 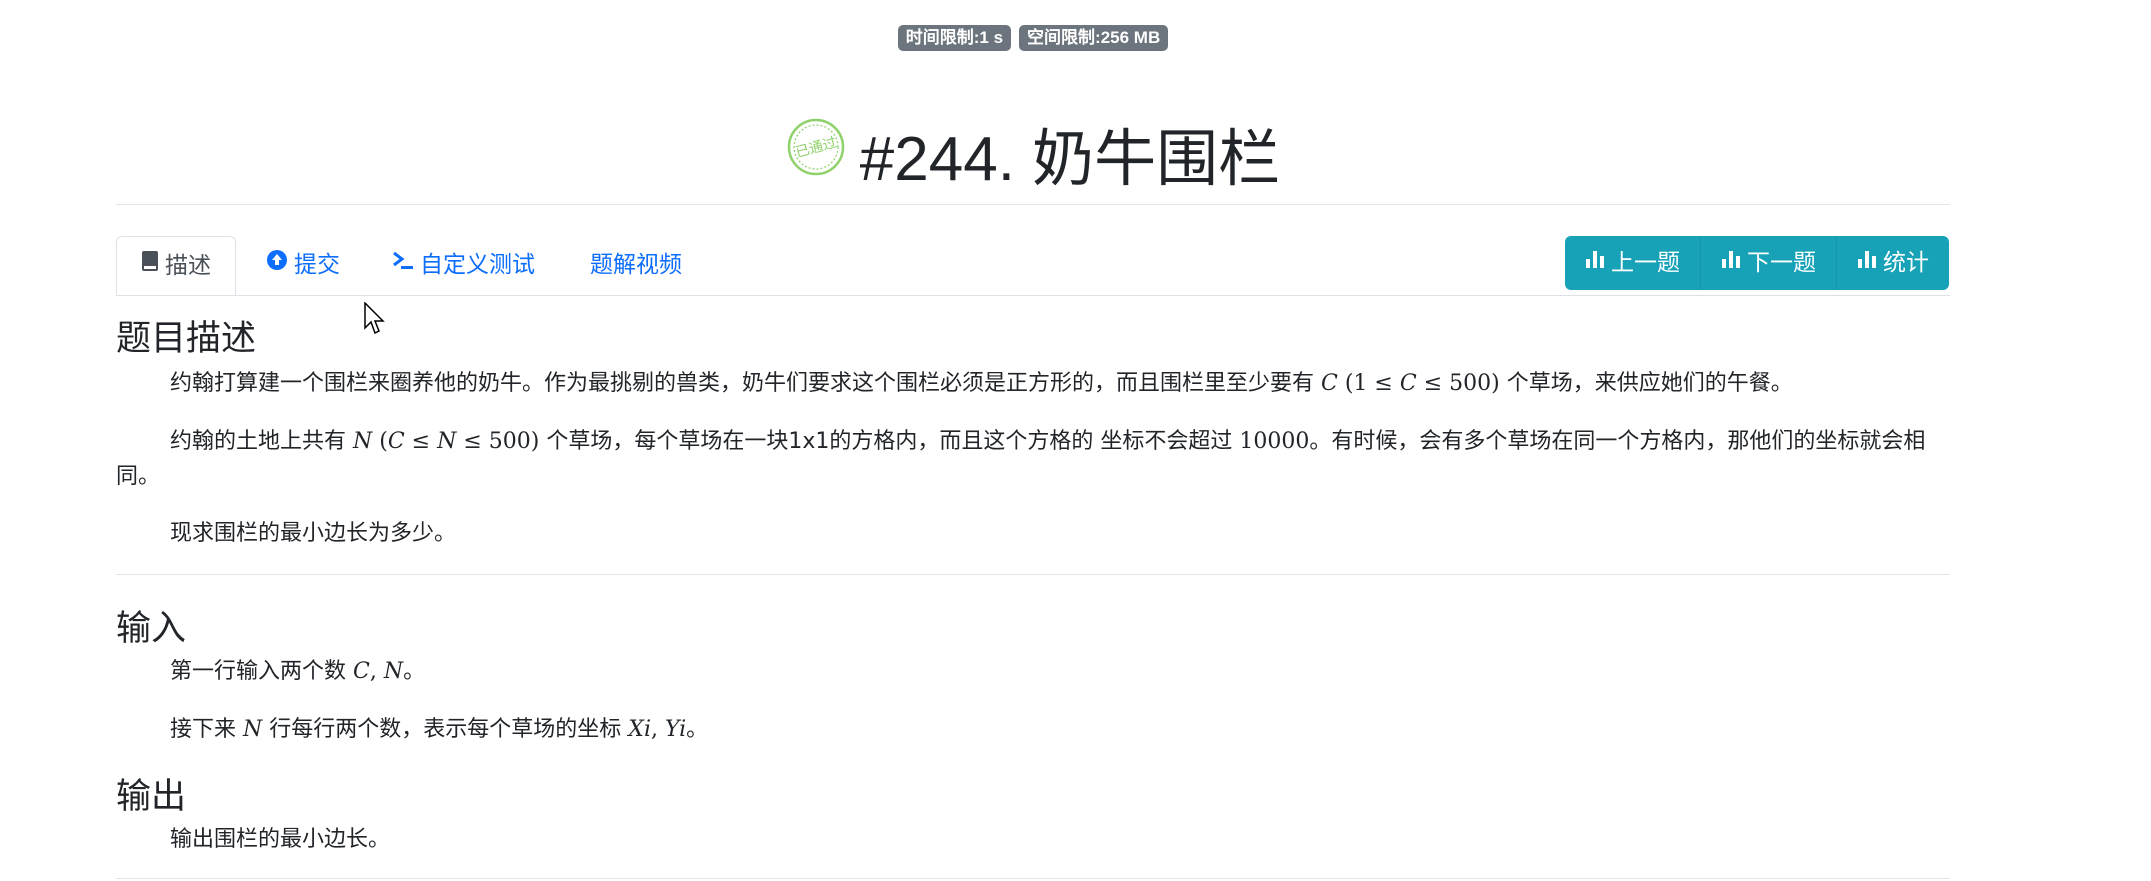 What do you see at coordinates (151, 629) in the screenshot?
I see `input-heading: 输入` at bounding box center [151, 629].